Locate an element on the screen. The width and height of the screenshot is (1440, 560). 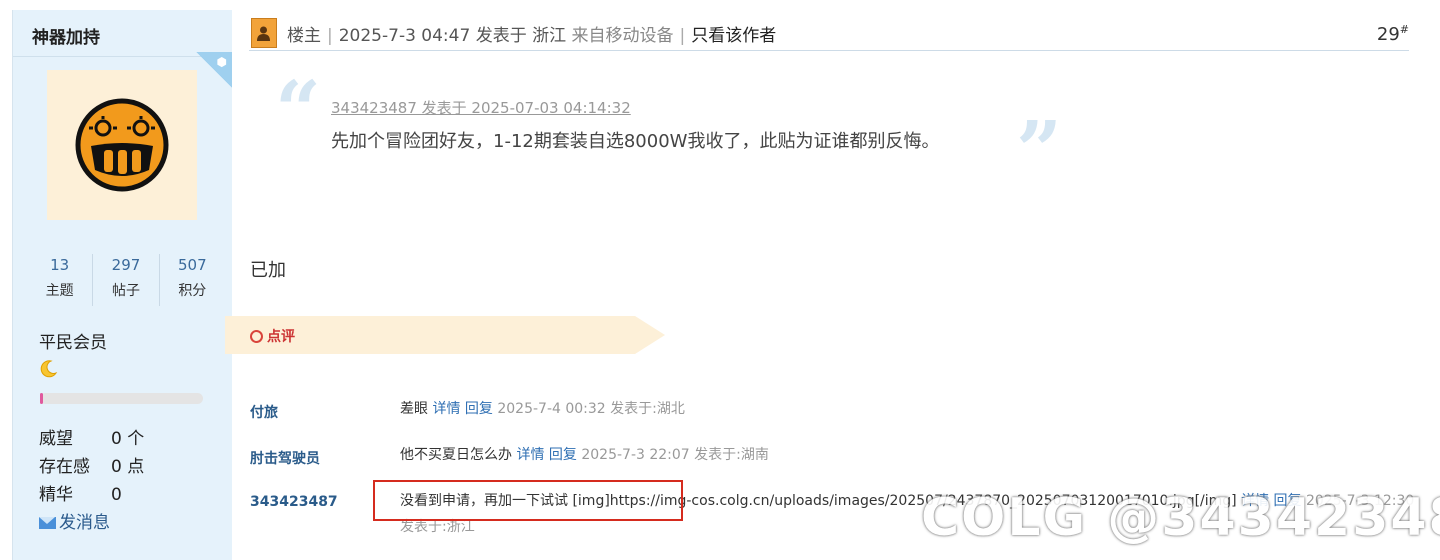
comment-time: 2025-7-4 00:32 发表于:湖北 is located at coordinates (591, 409).